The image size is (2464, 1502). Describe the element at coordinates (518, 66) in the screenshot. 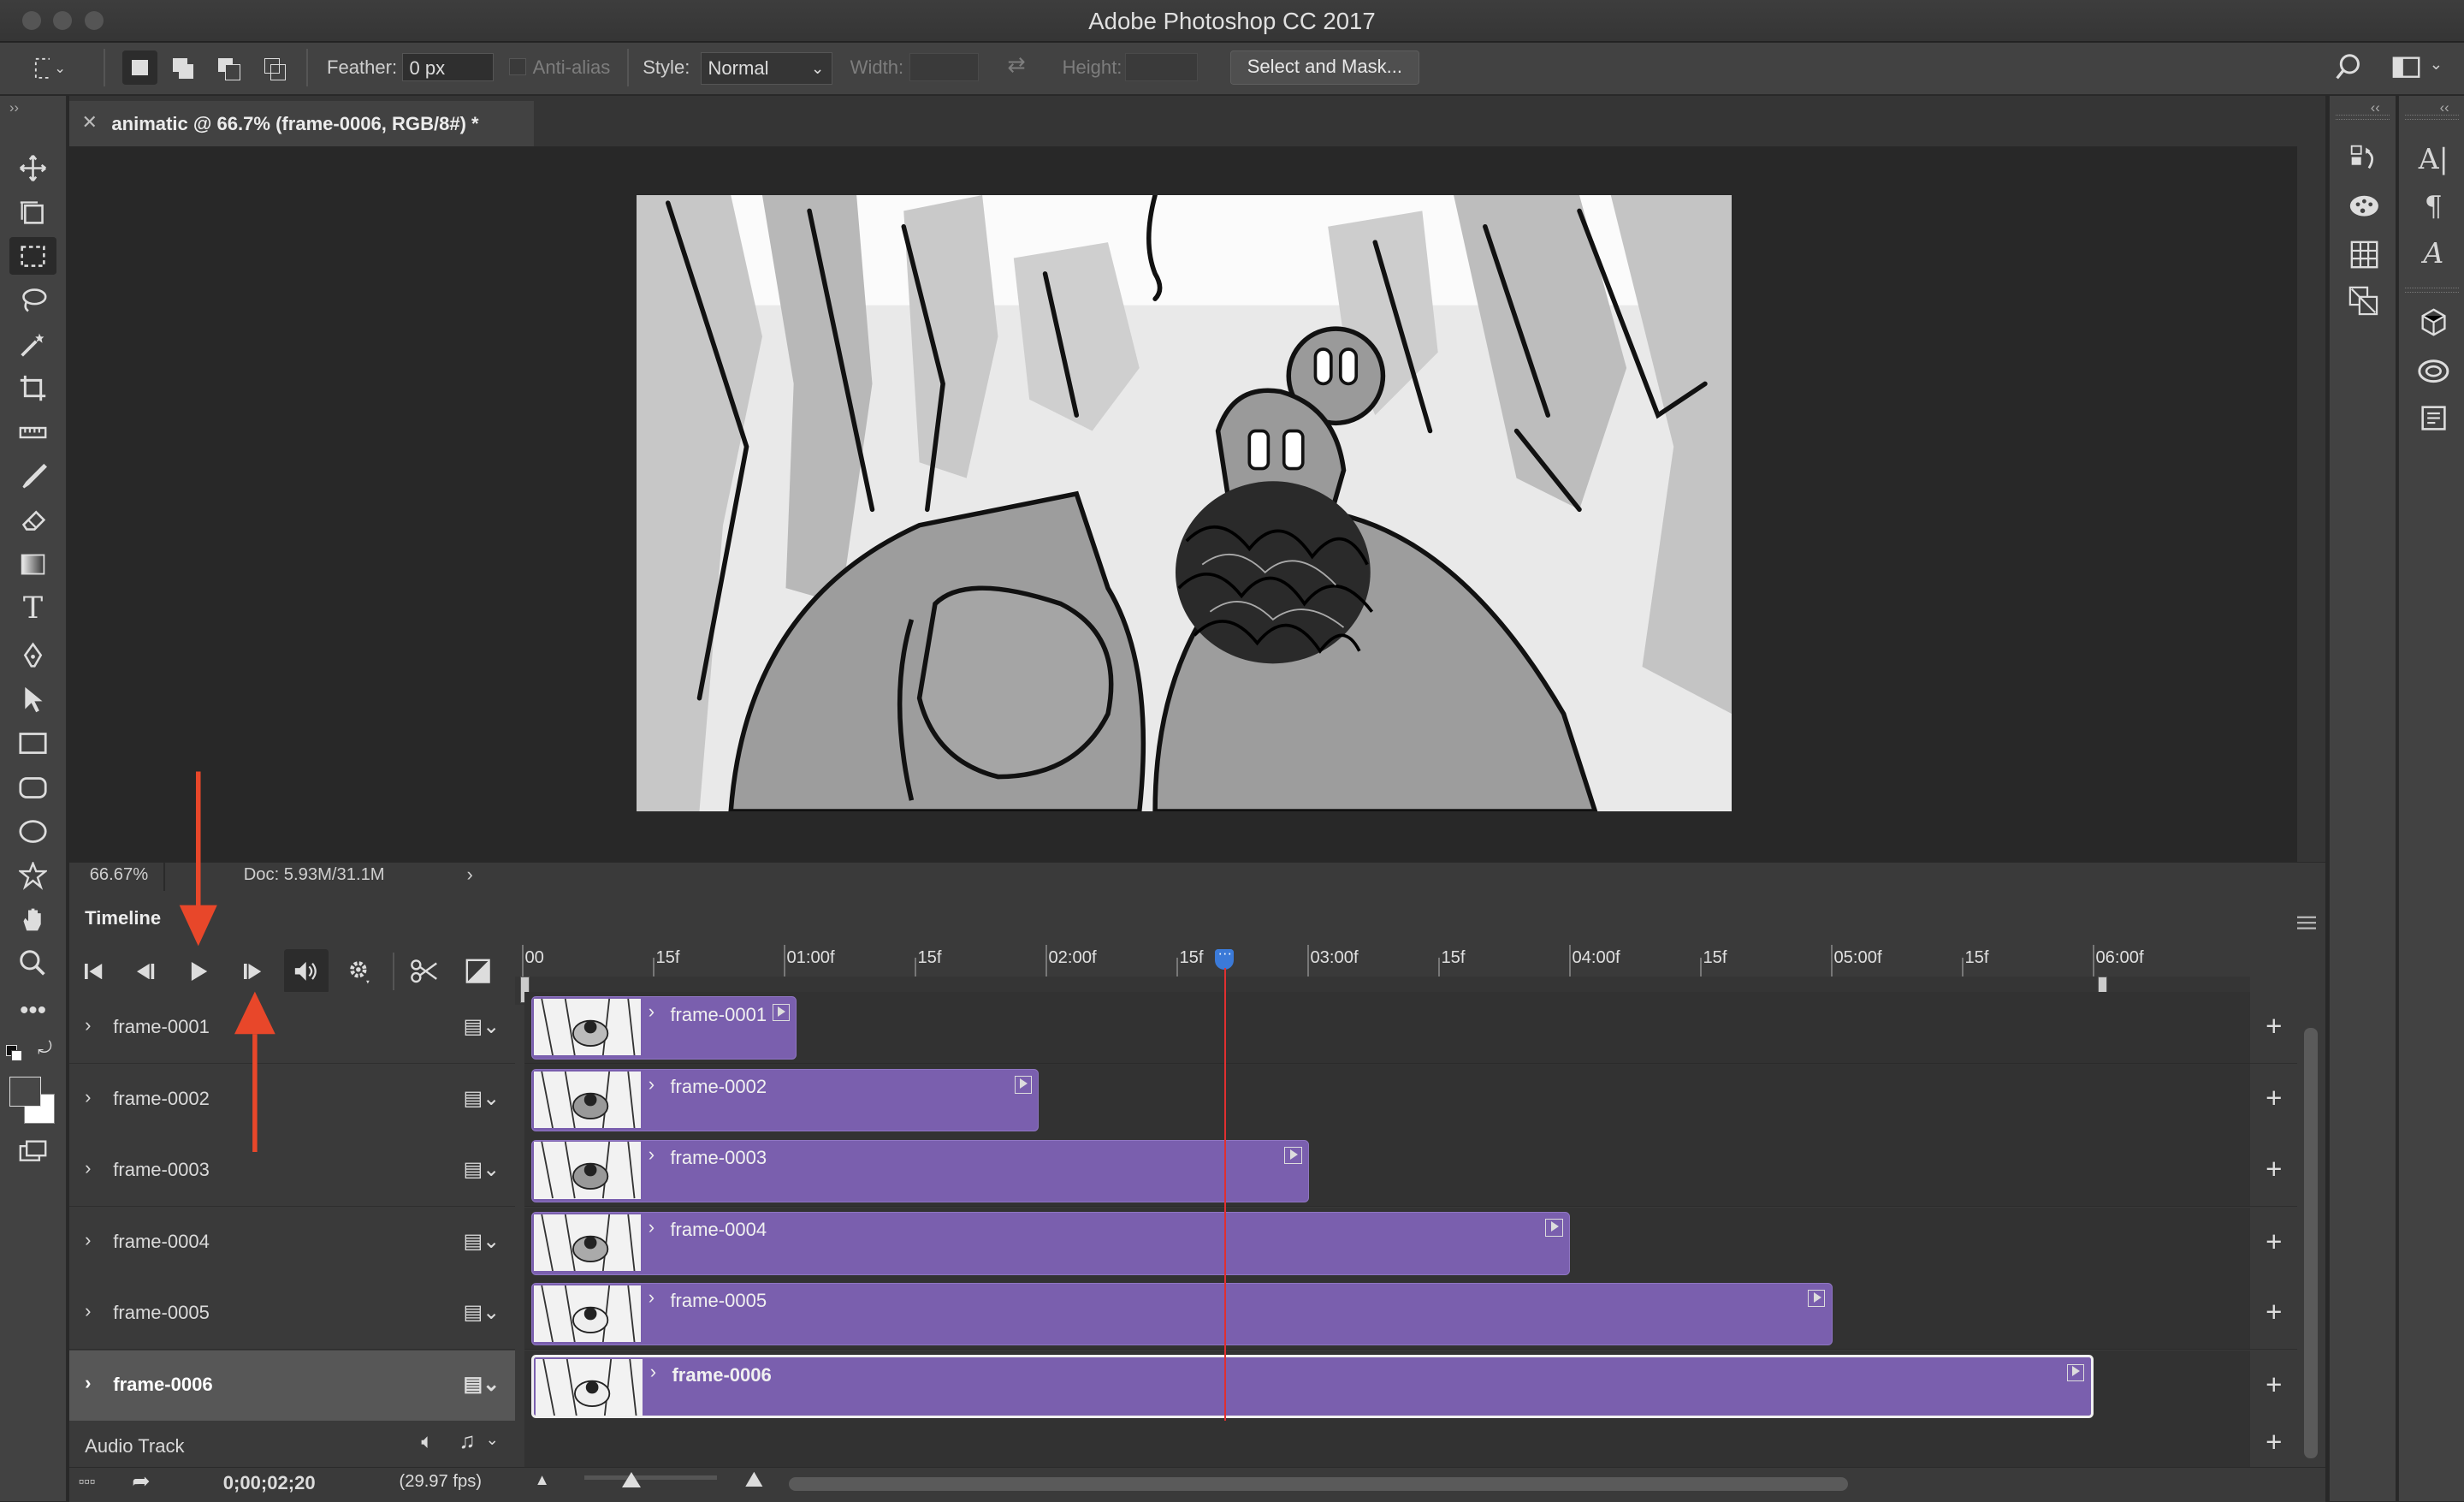

I see `antialias-checkbox` at that location.